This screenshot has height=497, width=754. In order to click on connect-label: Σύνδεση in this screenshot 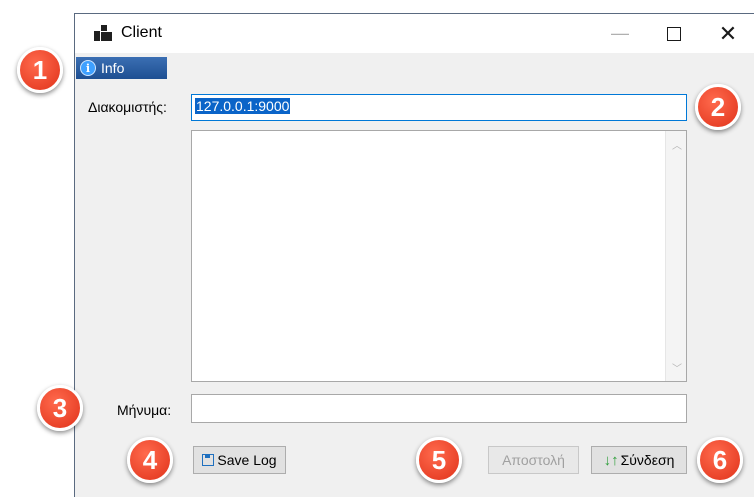, I will do `click(647, 460)`.